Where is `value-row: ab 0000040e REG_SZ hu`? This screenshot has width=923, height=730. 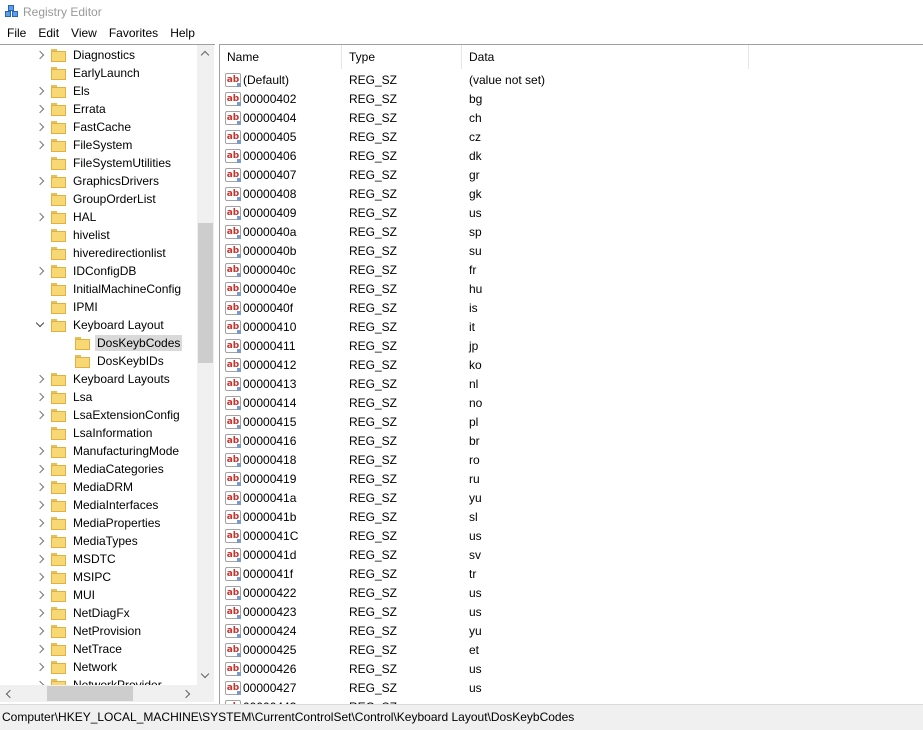 value-row: ab 0000040e REG_SZ hu is located at coordinates (571, 288).